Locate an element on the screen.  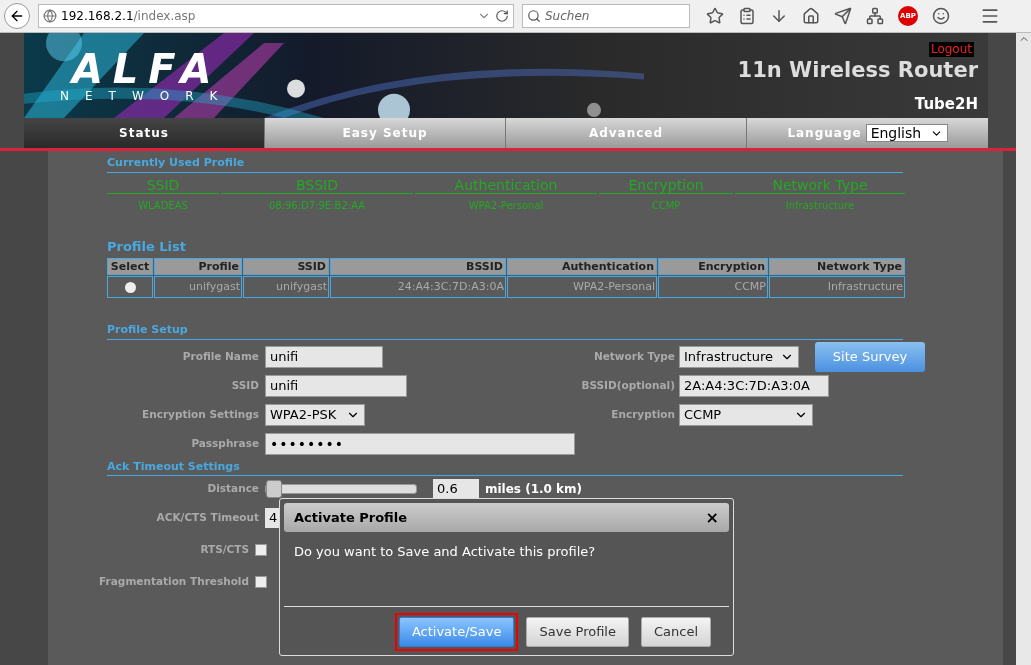
table-cell: Infrastructure is located at coordinates (837, 287).